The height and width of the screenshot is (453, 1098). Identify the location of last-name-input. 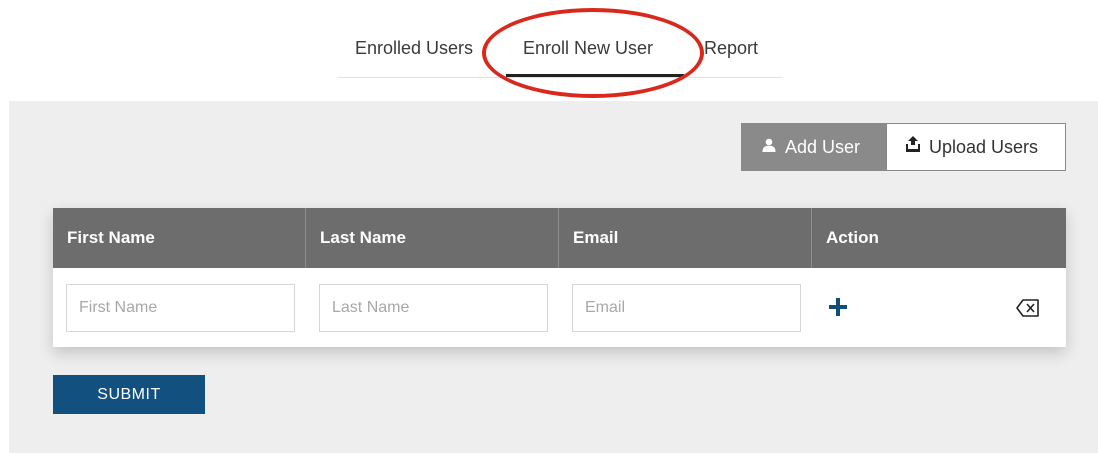
(433, 308).